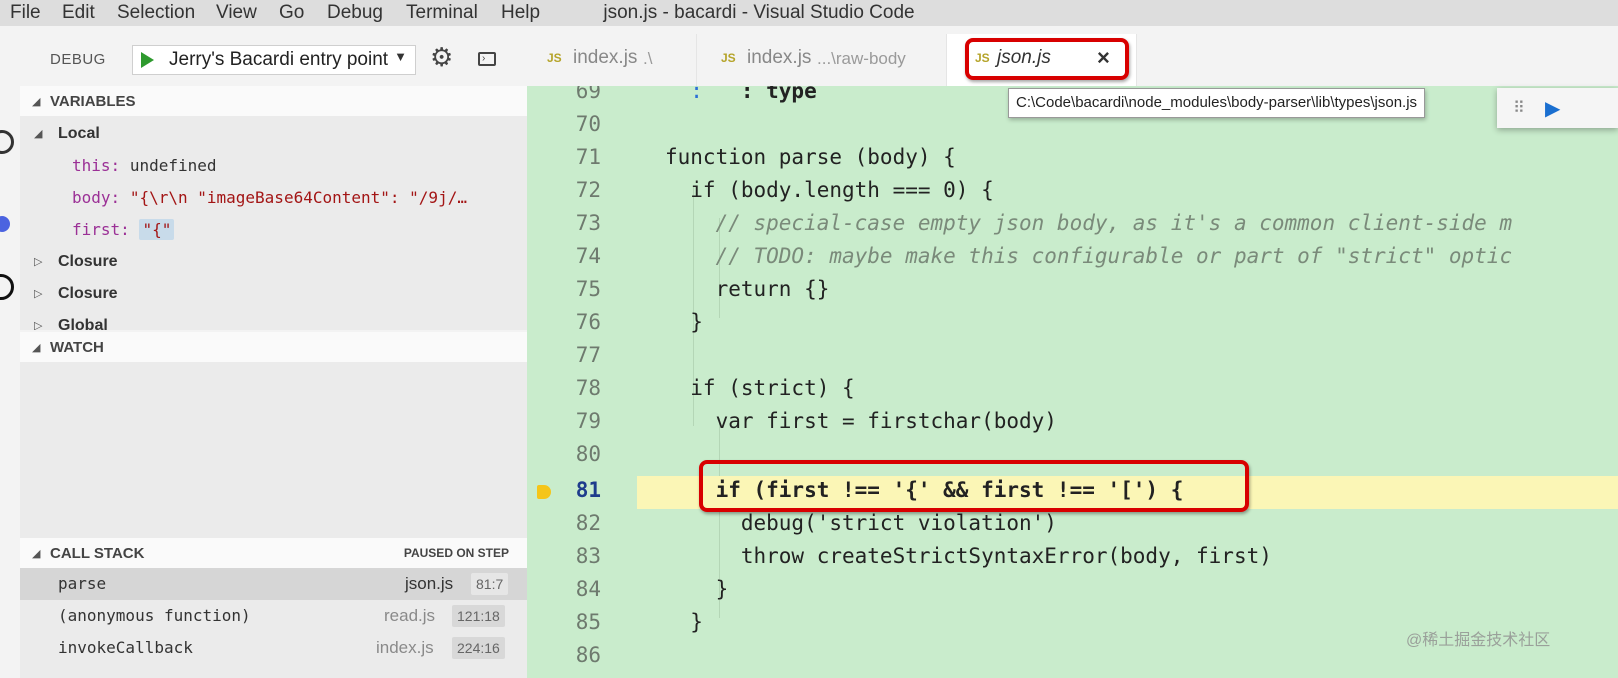 This screenshot has height=678, width=1618. I want to click on code-line: 77, so click(1072, 356).